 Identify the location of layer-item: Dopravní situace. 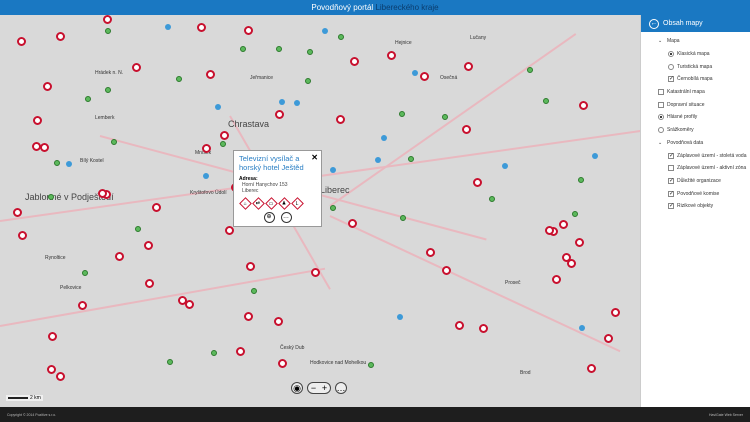
(704, 104).